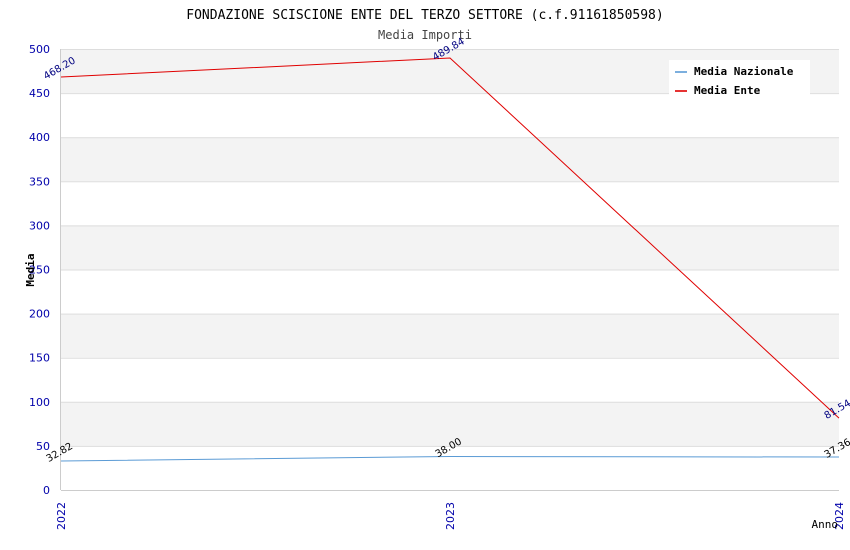 The height and width of the screenshot is (550, 850). I want to click on legend-label-media-nazionale: Media Nazionale, so click(744, 71).